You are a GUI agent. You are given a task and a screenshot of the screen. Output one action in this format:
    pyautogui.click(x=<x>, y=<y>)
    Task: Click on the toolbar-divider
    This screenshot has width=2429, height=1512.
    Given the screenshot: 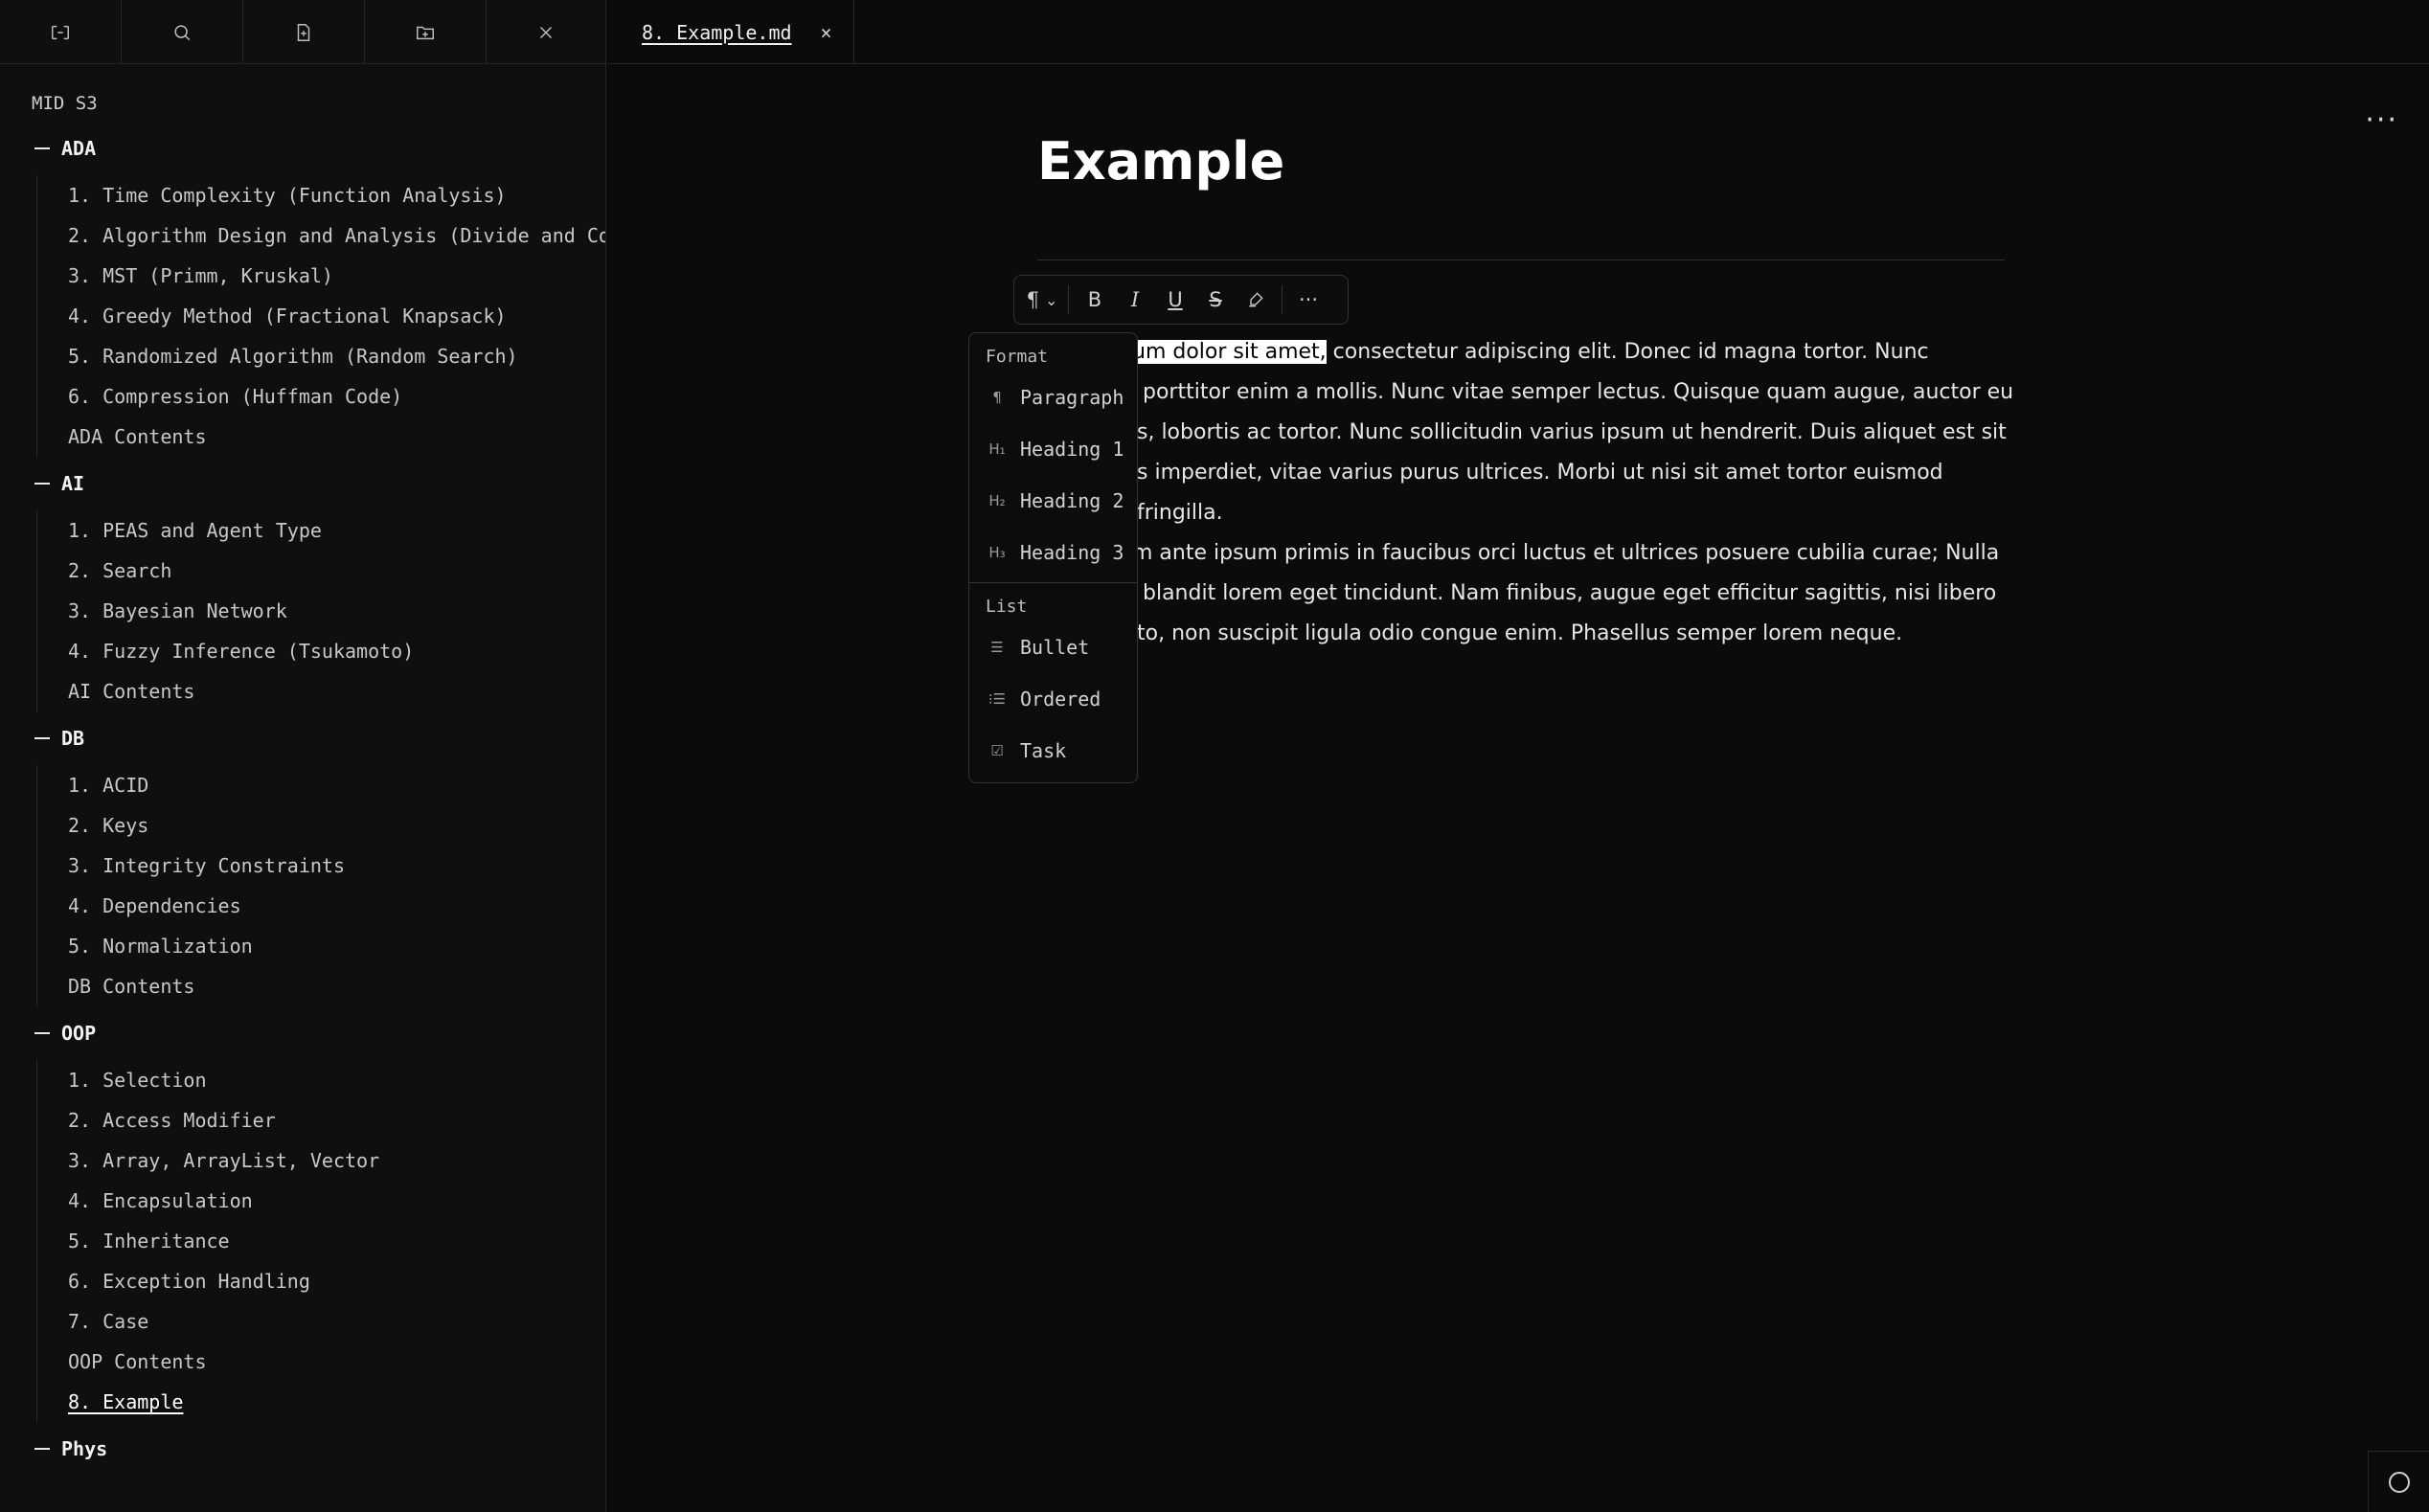 What is the action you would take?
    pyautogui.click(x=1068, y=299)
    